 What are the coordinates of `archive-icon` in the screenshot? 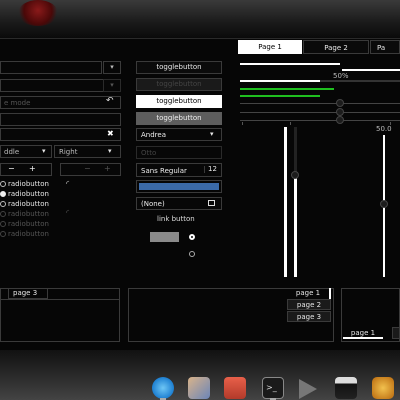 It's located at (235, 388).